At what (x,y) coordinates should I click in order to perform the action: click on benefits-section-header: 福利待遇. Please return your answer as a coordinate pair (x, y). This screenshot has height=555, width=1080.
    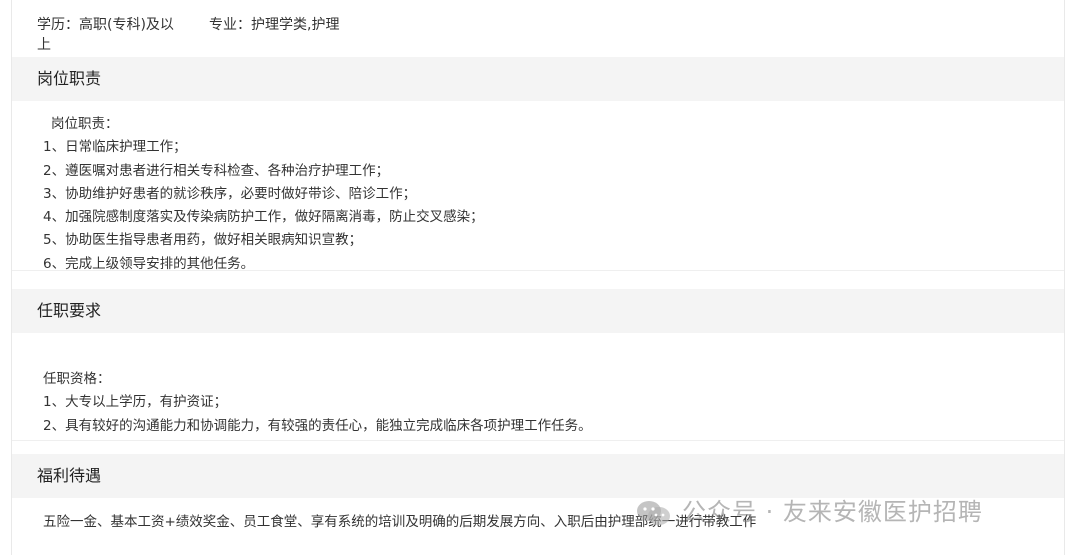
    Looking at the image, I should click on (538, 476).